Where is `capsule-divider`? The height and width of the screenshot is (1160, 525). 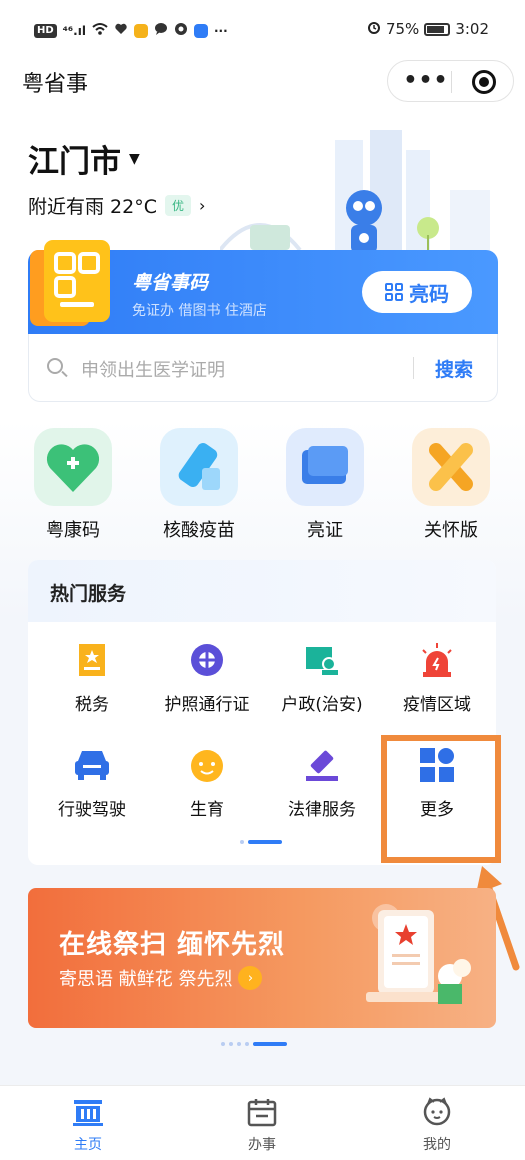
capsule-divider is located at coordinates (451, 82).